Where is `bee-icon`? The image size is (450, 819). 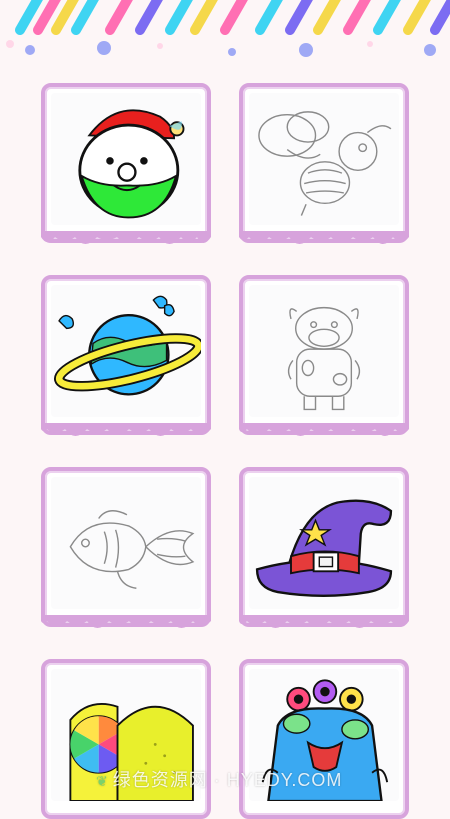
bee-icon is located at coordinates (325, 163).